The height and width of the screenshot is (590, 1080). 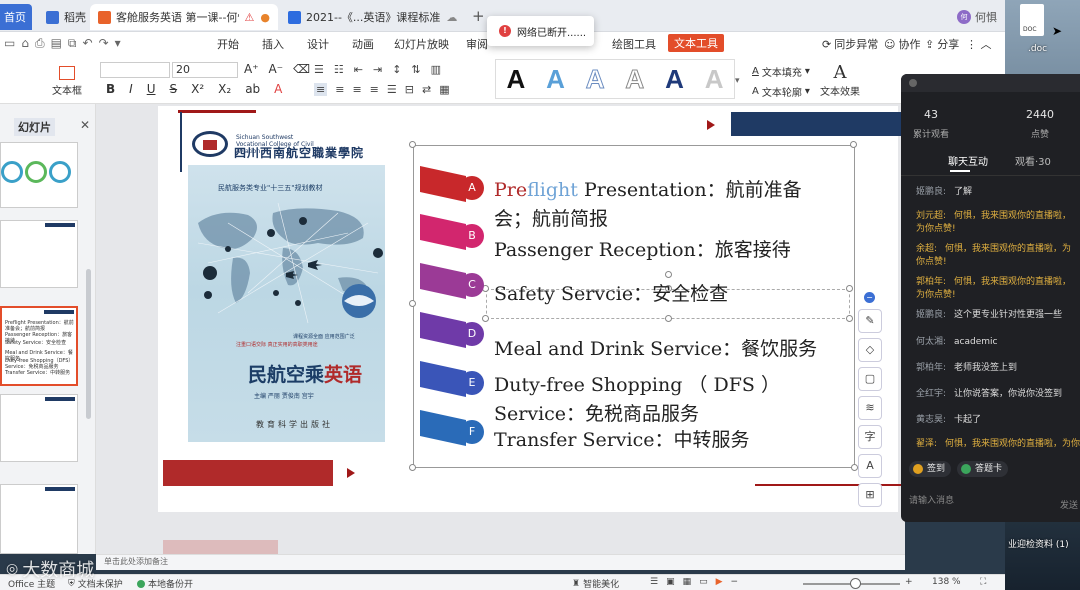 I want to click on sort-icon: ⇅, so click(x=415, y=69).